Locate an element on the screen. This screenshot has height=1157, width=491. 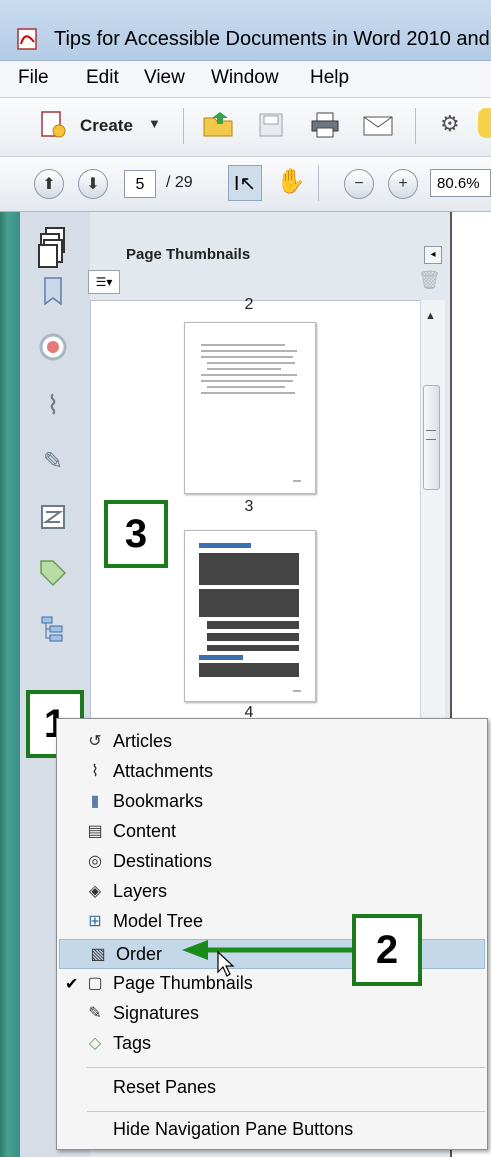
collapse-panel-button: ◂ is located at coordinates (433, 255).